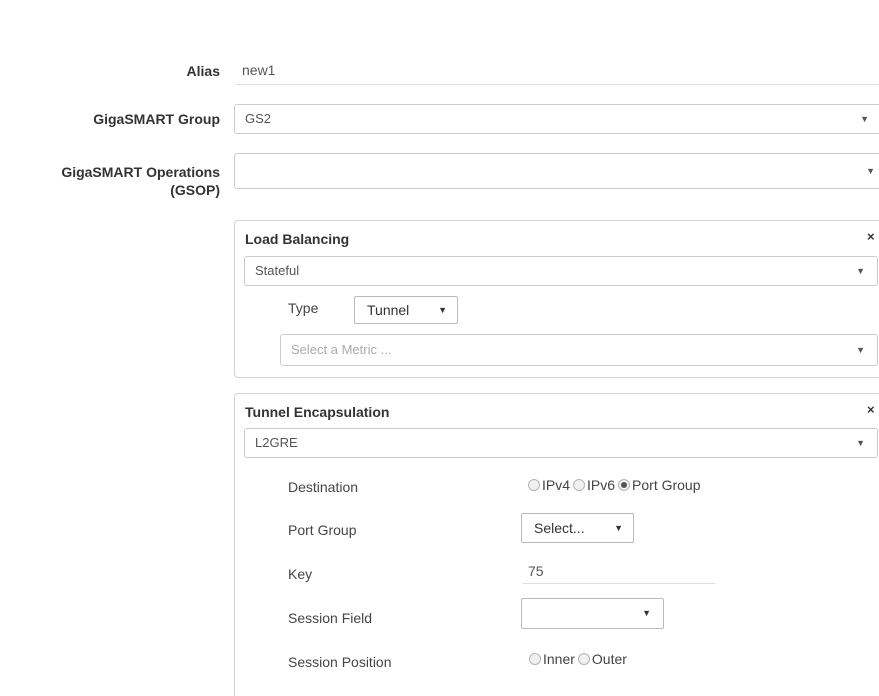 This screenshot has height=696, width=879. I want to click on type-label: Type, so click(303, 308).